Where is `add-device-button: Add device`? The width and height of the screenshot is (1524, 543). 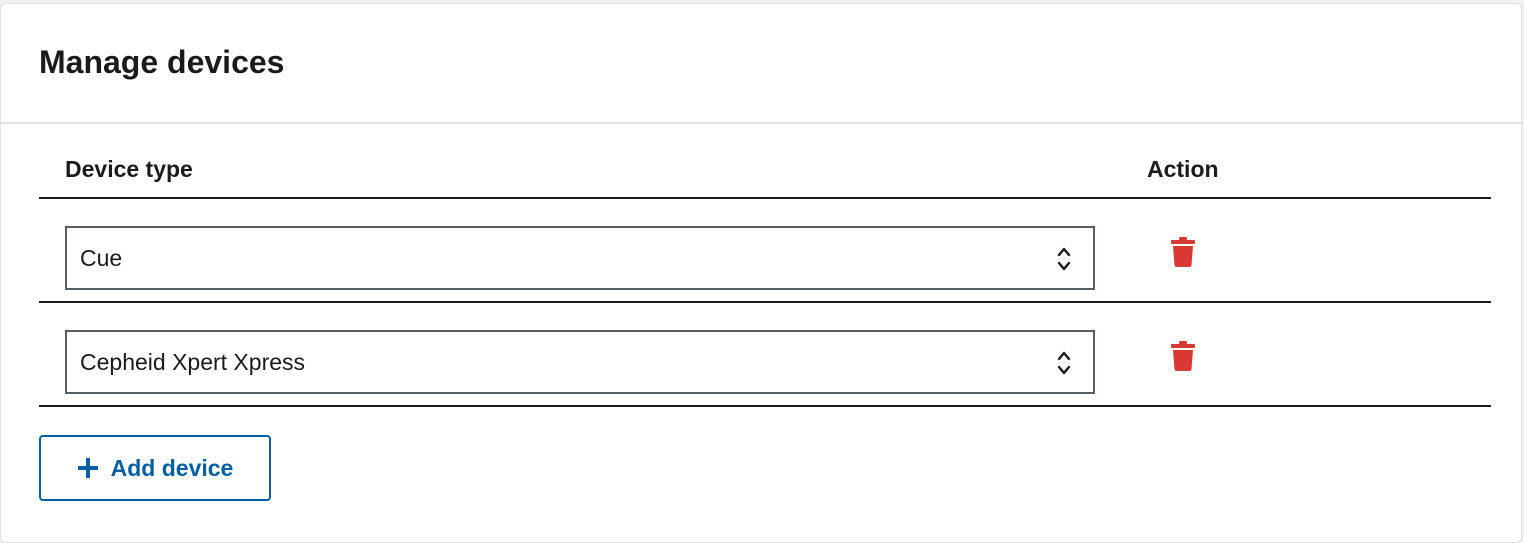 add-device-button: Add device is located at coordinates (155, 468).